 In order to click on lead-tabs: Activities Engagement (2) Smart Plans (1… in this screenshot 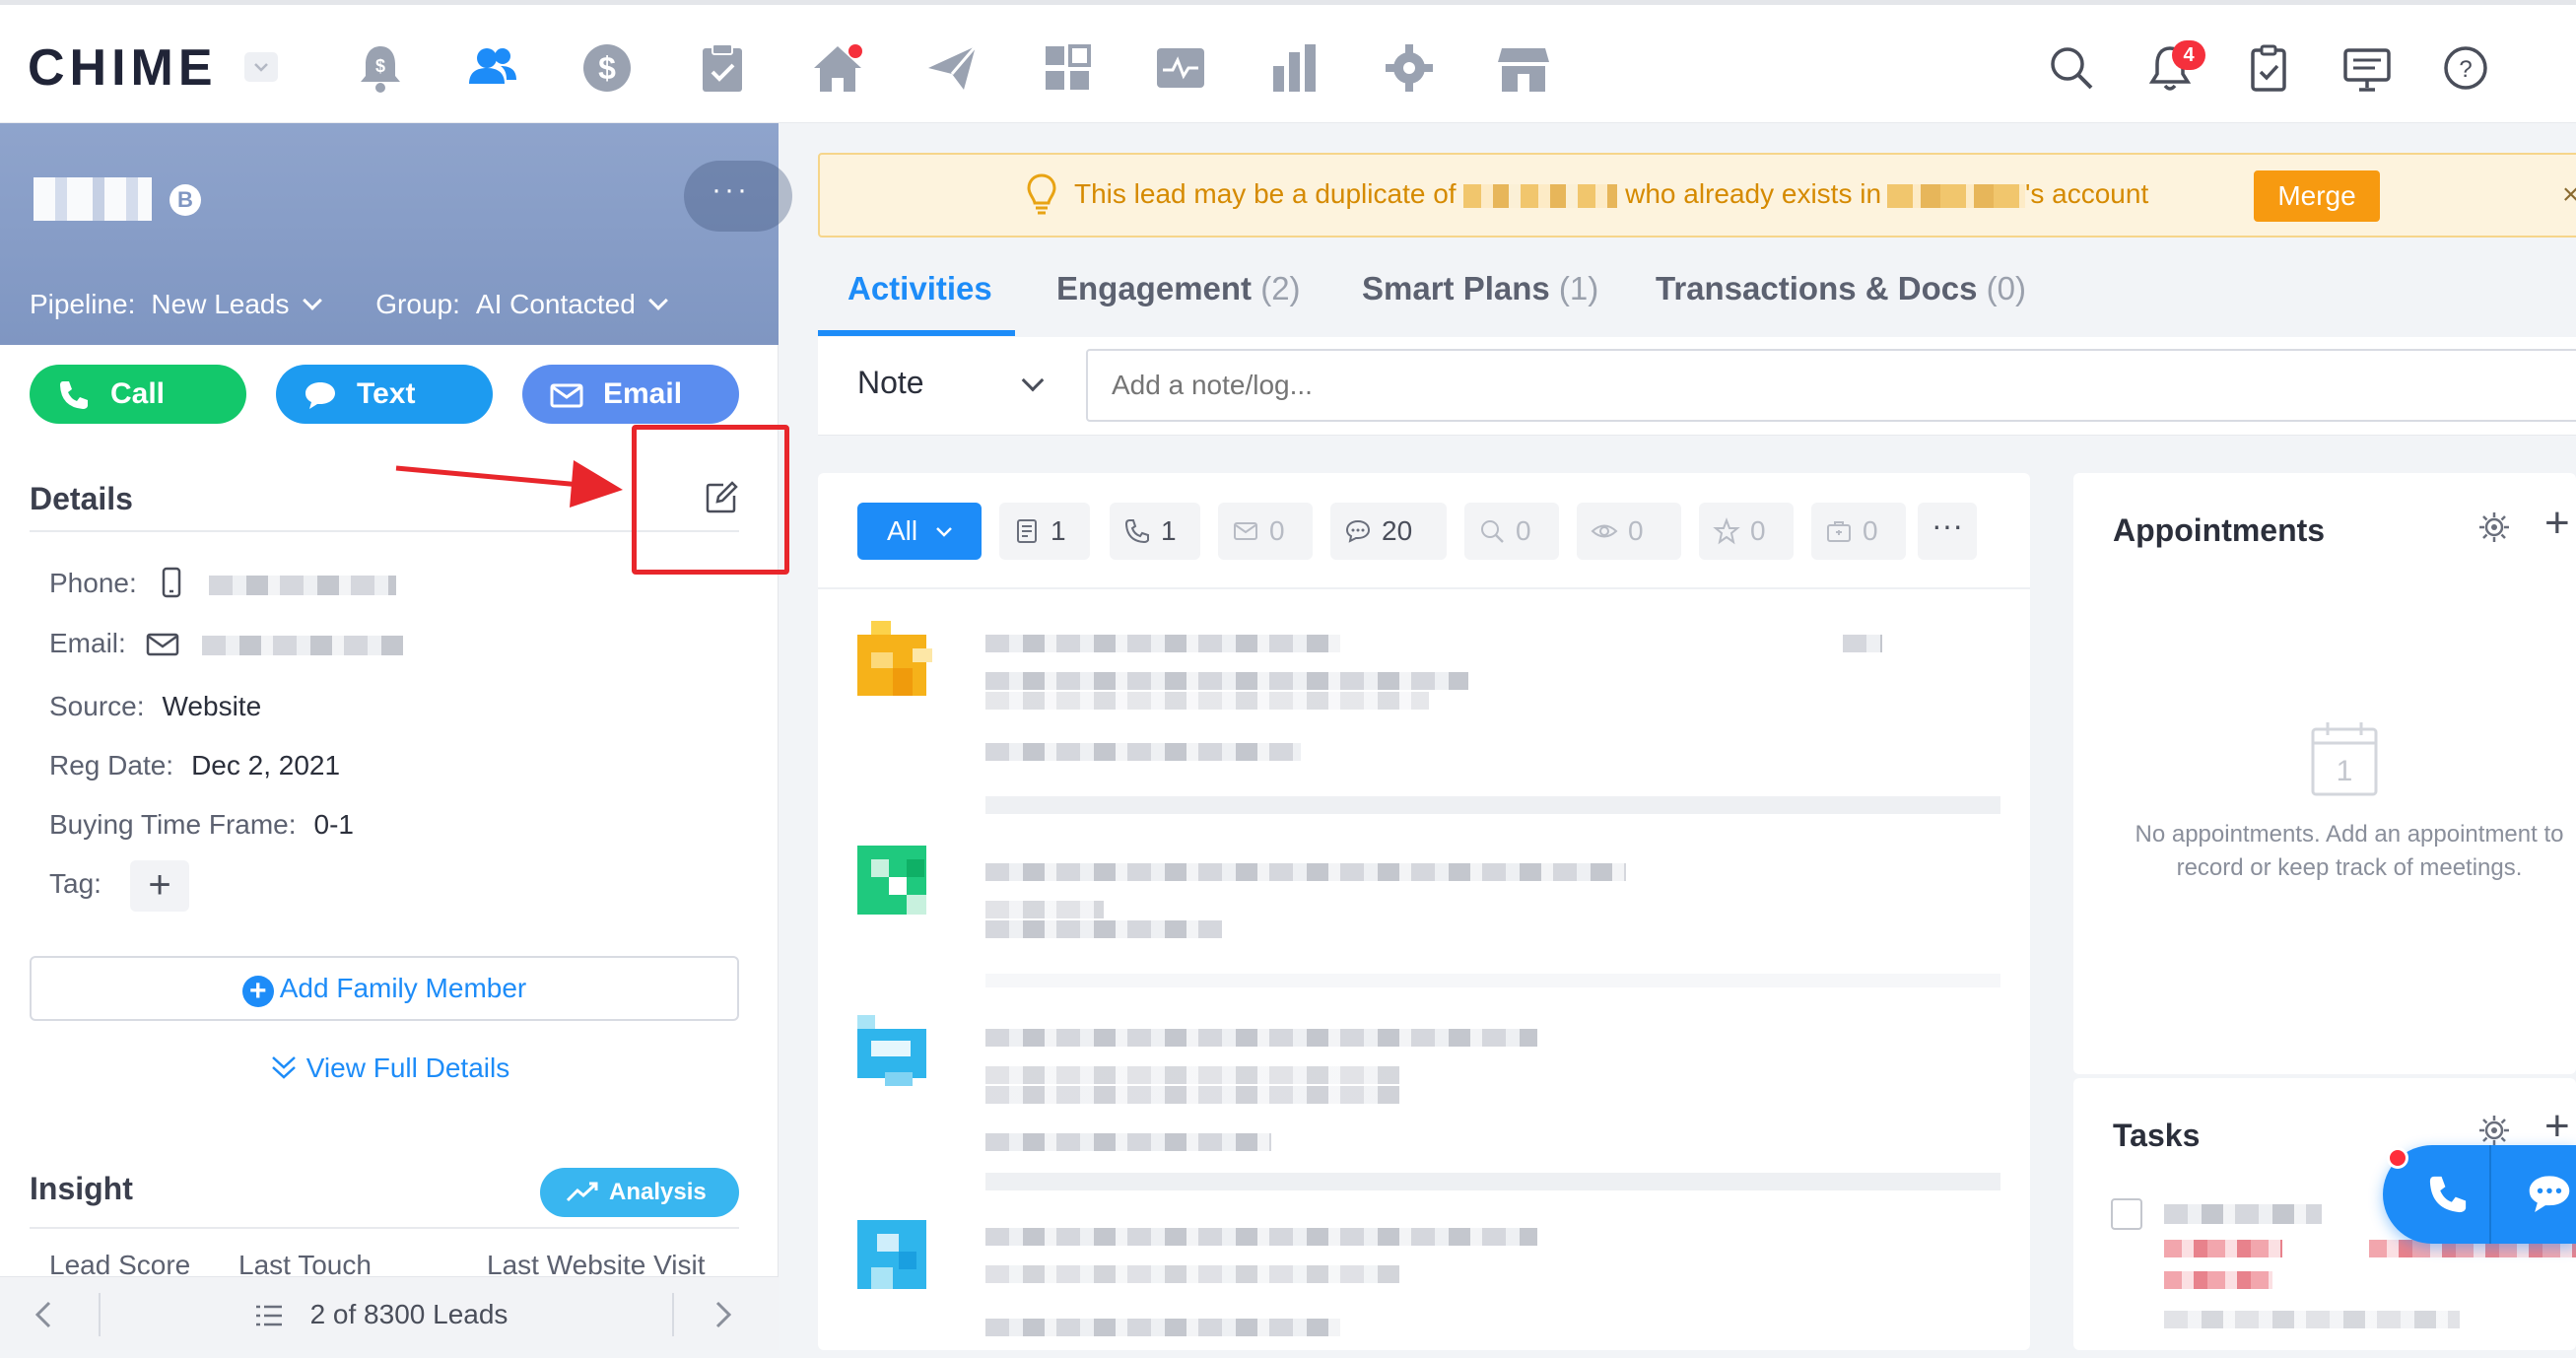, I will do `click(1697, 291)`.